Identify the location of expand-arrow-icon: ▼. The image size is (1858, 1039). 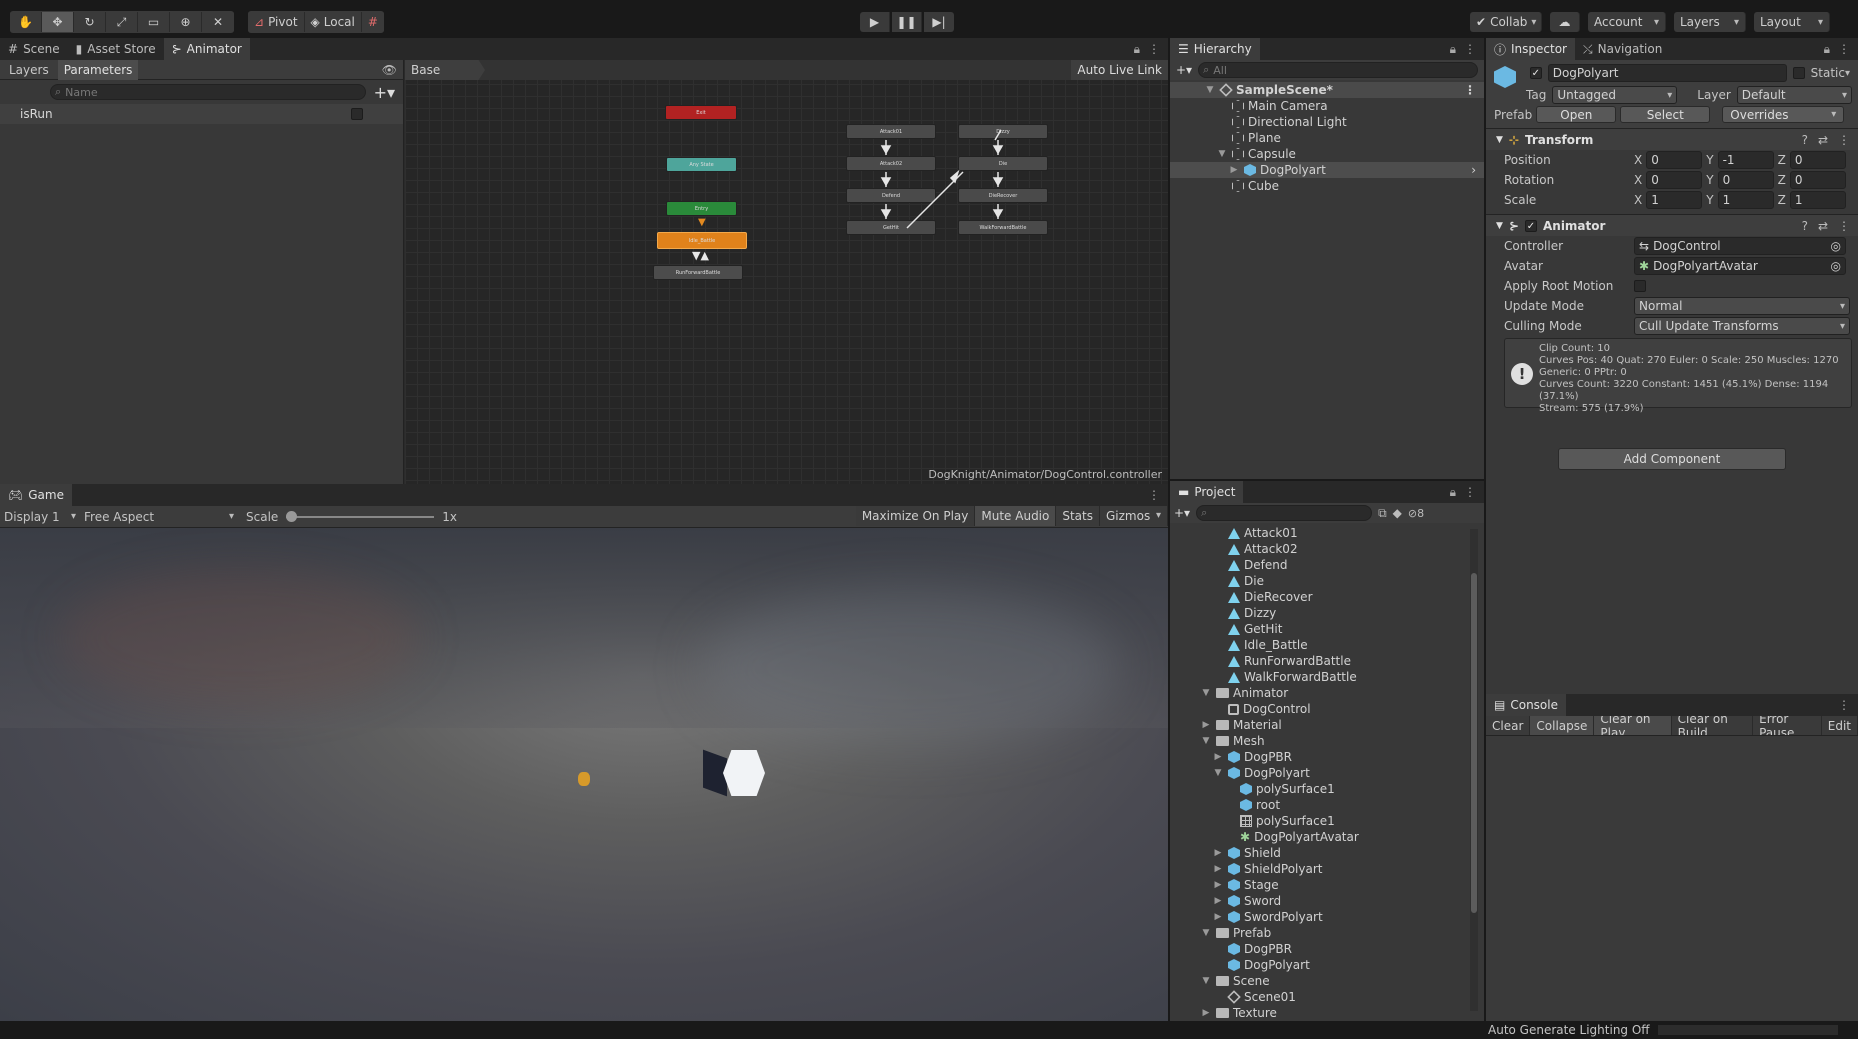
(1210, 90).